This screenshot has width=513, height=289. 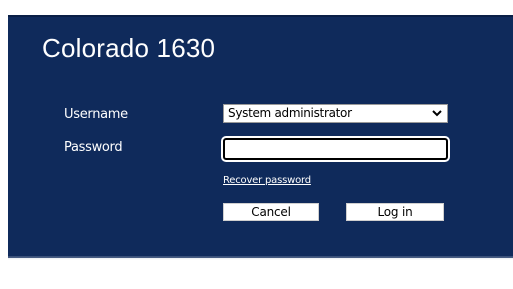 I want to click on password-input, so click(x=335, y=149).